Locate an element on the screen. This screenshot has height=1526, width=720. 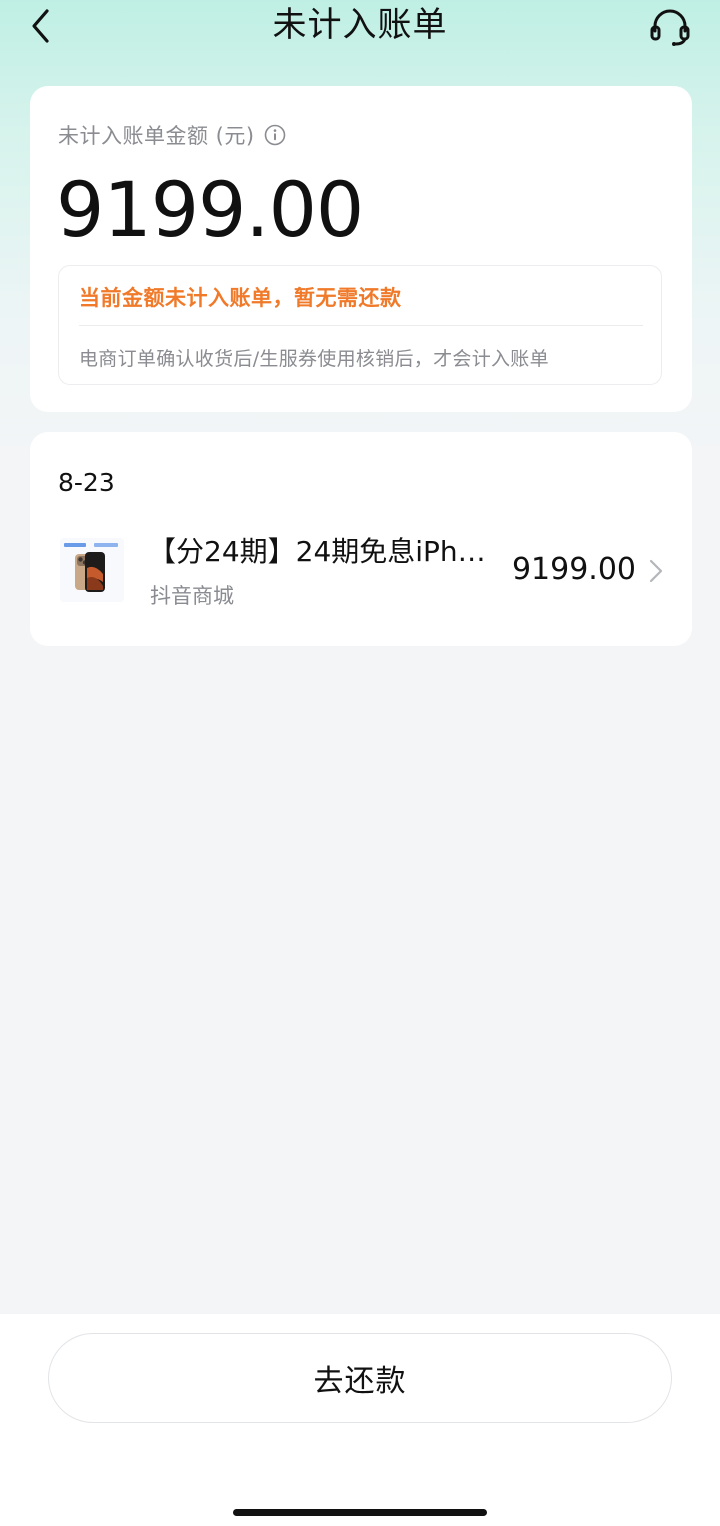
notice-title: 当前金额未计入账单，暂无需还款 is located at coordinates (240, 298).